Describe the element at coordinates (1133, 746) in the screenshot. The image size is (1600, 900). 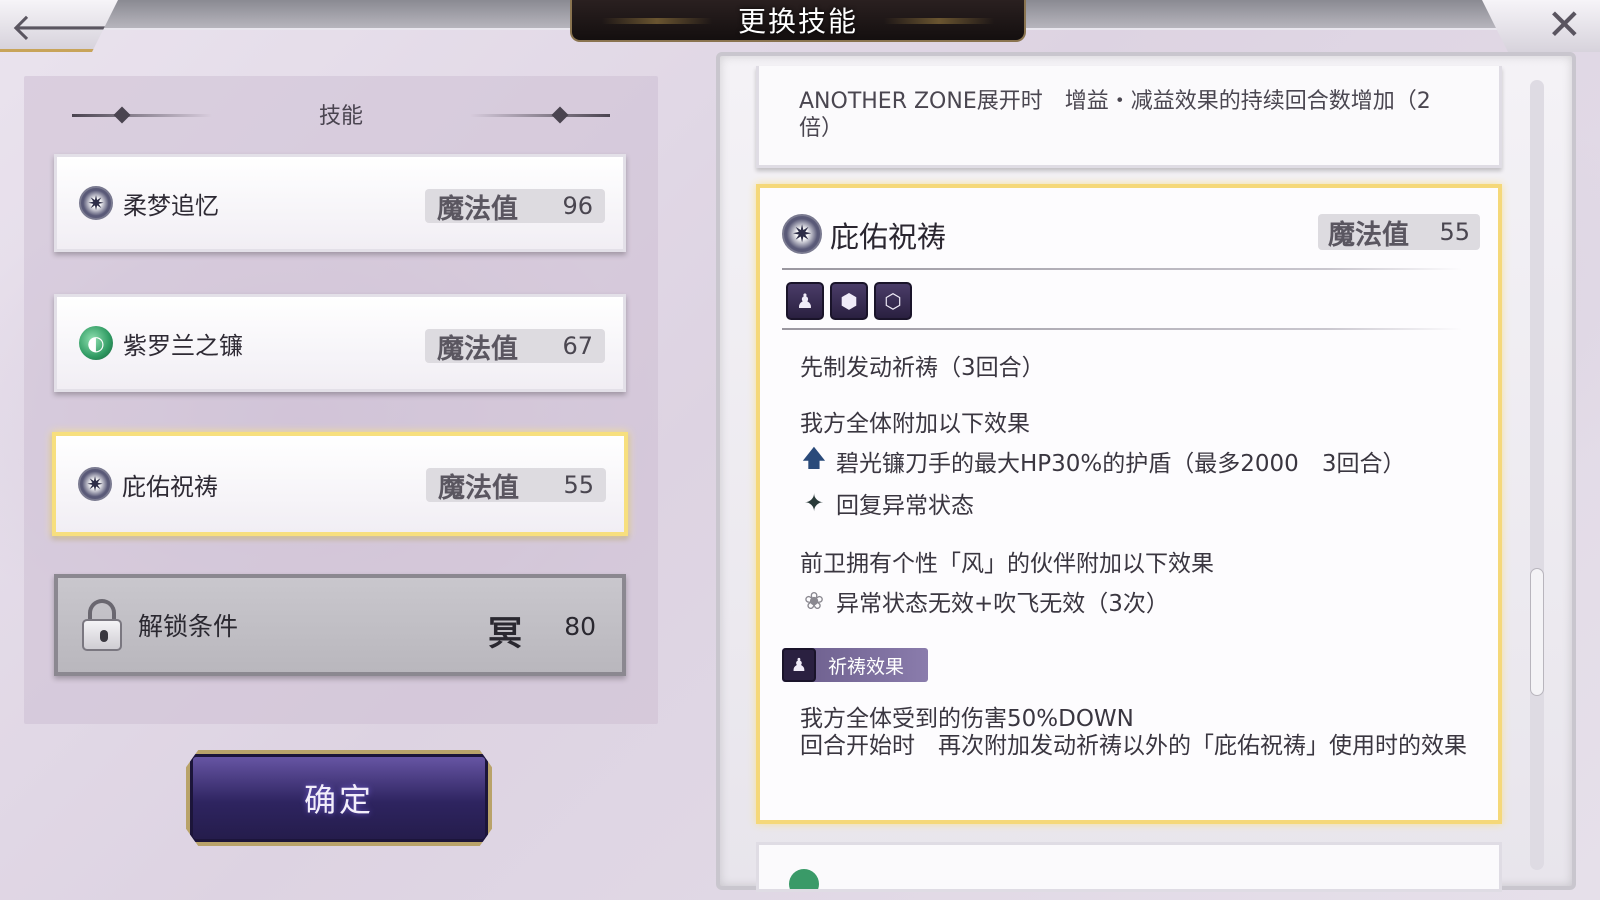
I see `prayer-effect-line: 回合开始时 再次附加发动祈祷以外的「庇佑祝祷」使用时的效果` at that location.